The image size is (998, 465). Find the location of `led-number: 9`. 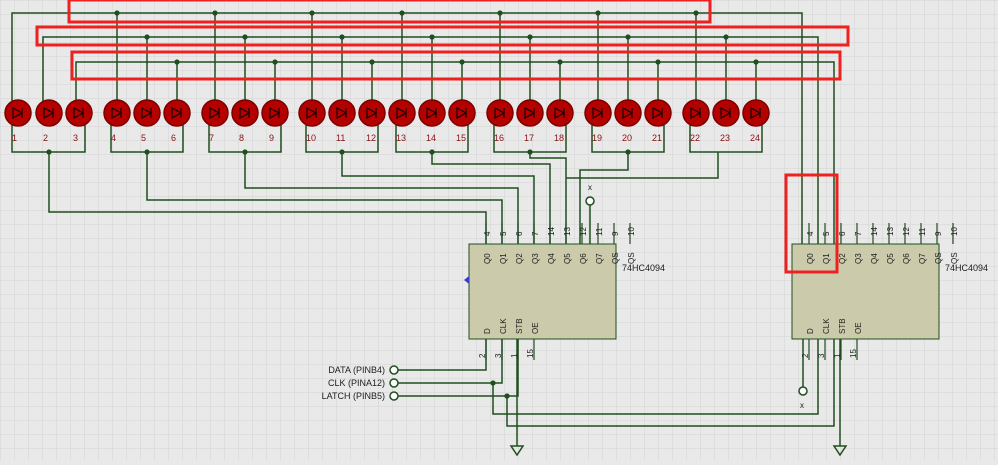

led-number: 9 is located at coordinates (271, 138).